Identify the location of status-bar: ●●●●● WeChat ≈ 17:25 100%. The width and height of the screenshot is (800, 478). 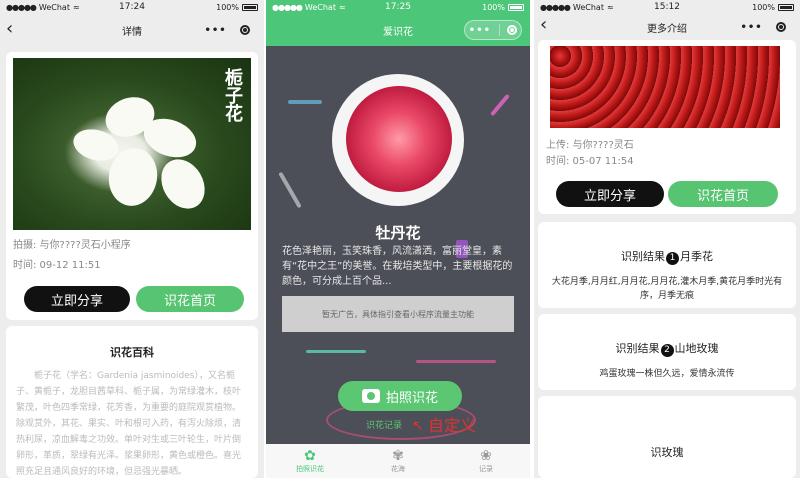
(398, 7).